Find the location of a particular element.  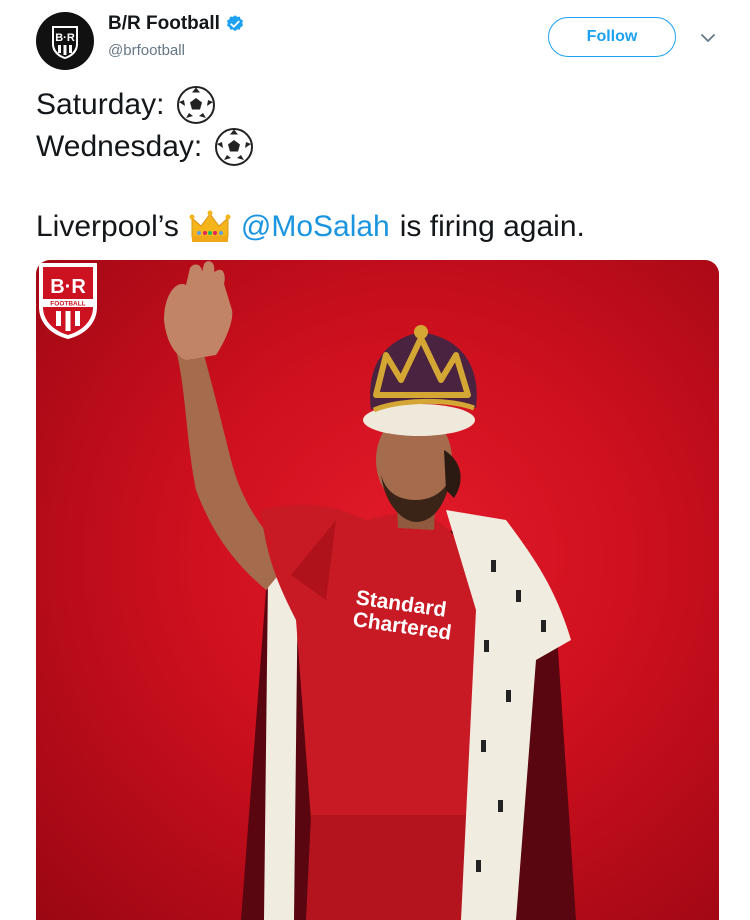

br-football-logo-icon: B·R FOOTBALL is located at coordinates (68, 301).